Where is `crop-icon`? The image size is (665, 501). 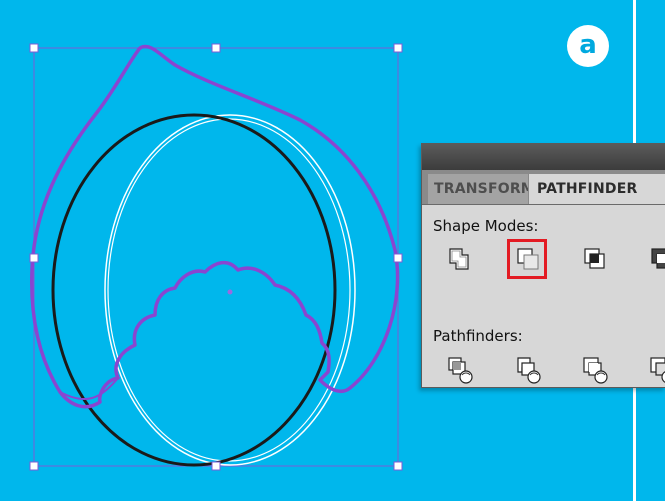 crop-icon is located at coordinates (654, 369).